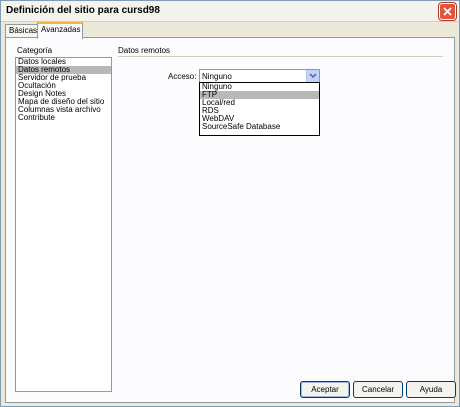 The height and width of the screenshot is (407, 460). I want to click on close-icon, so click(447, 11).